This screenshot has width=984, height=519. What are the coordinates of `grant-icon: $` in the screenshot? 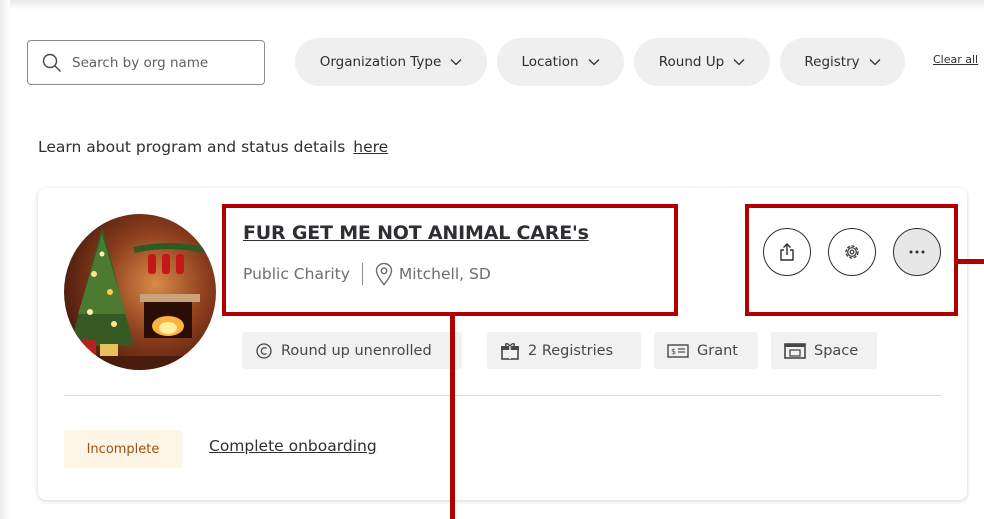 It's located at (678, 350).